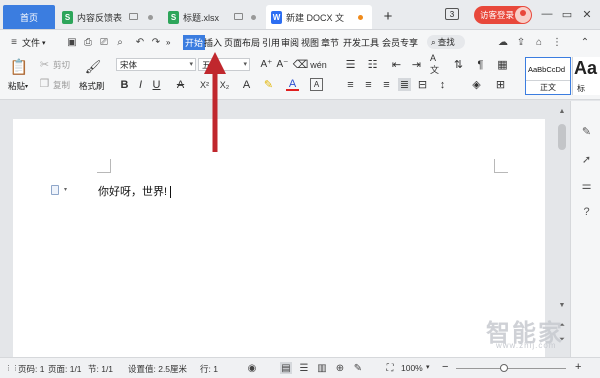 This screenshot has width=600, height=378. What do you see at coordinates (358, 368) in the screenshot?
I see `write-view-icon: ✎` at bounding box center [358, 368].